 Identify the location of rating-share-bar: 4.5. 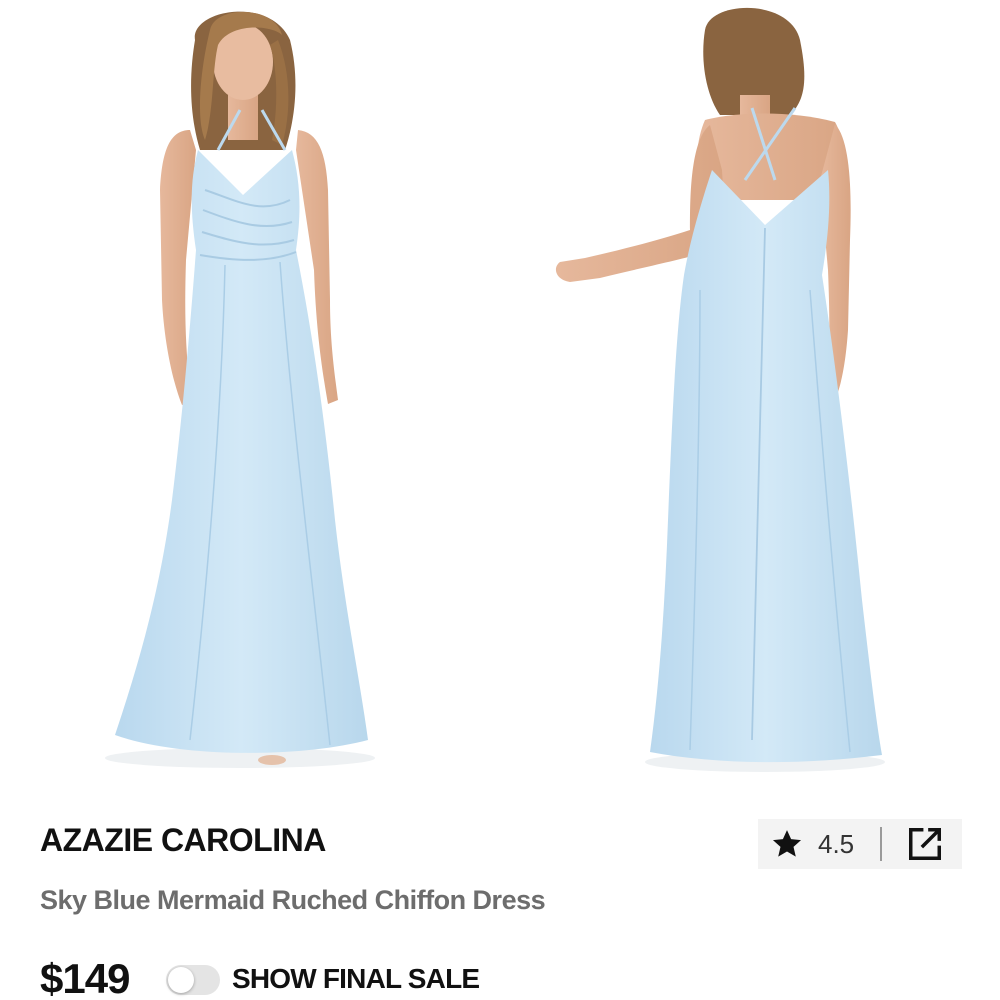
(860, 844).